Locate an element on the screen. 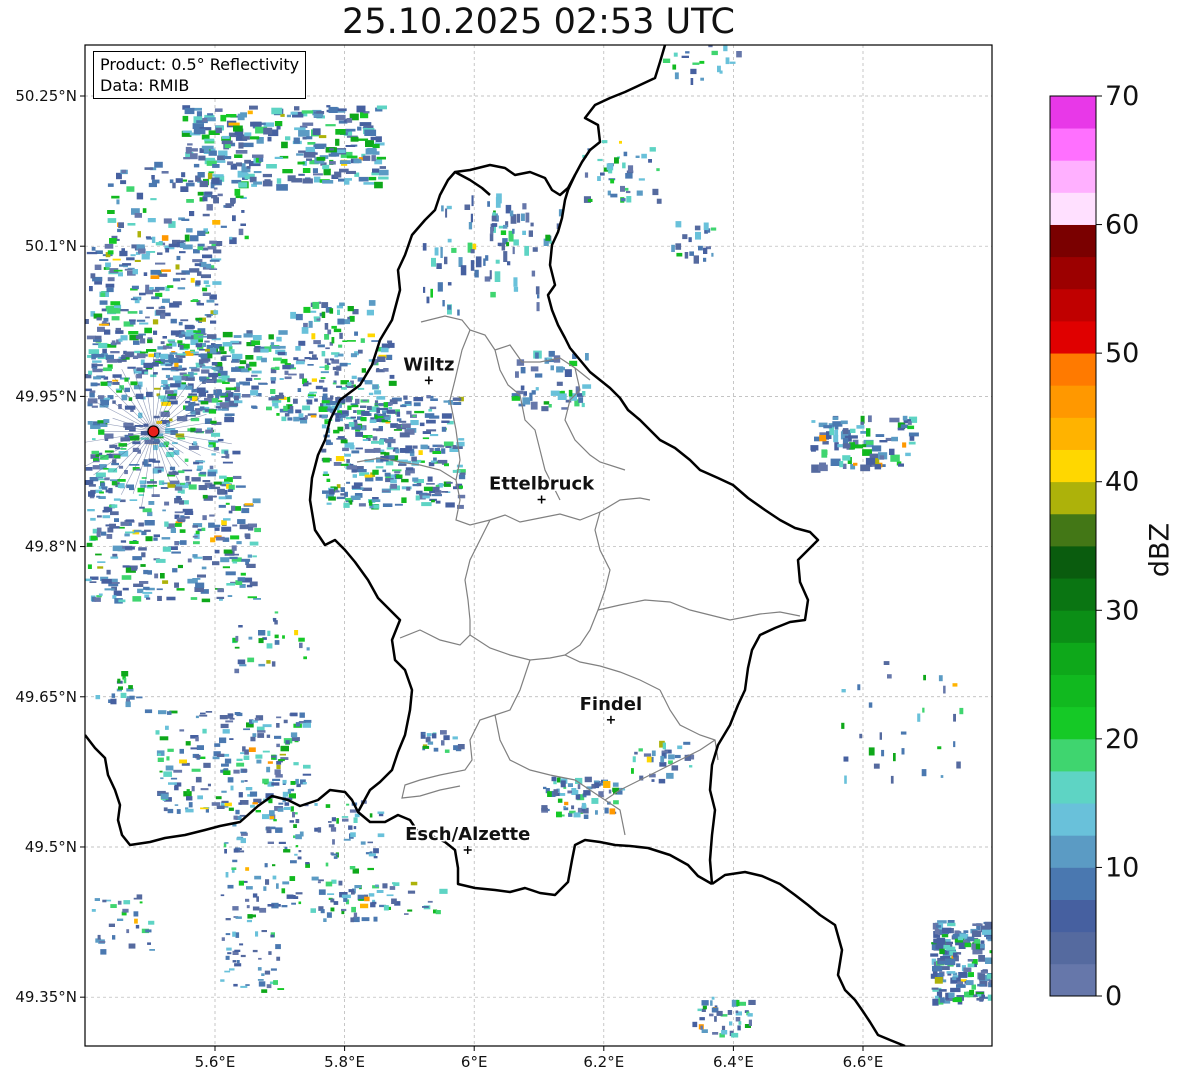  colorbar: 010203040506070 is located at coordinates (1094, 546).